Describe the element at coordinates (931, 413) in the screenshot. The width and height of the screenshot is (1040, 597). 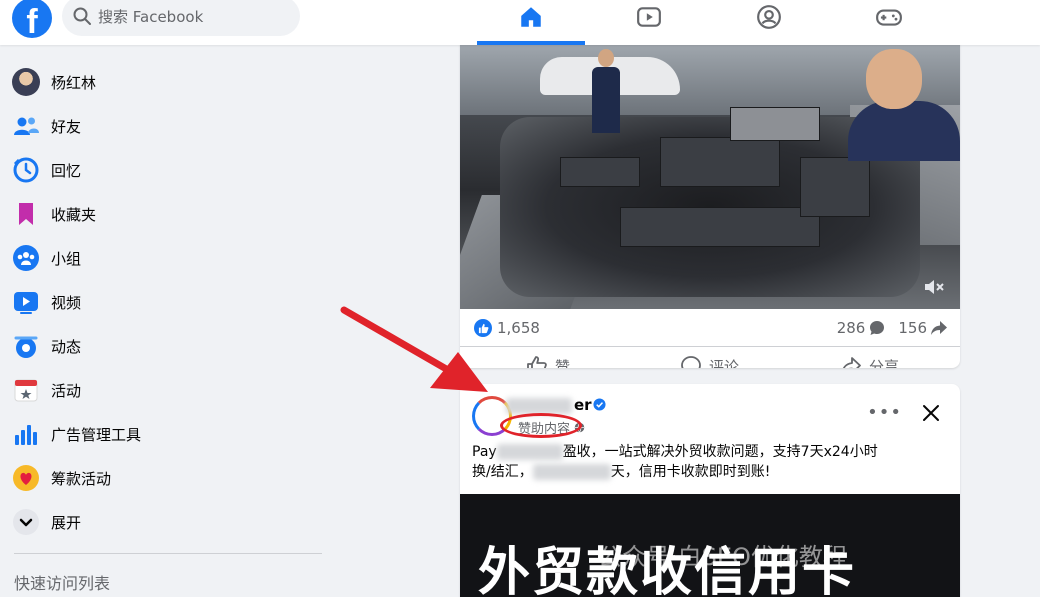
I see `close-icon` at that location.